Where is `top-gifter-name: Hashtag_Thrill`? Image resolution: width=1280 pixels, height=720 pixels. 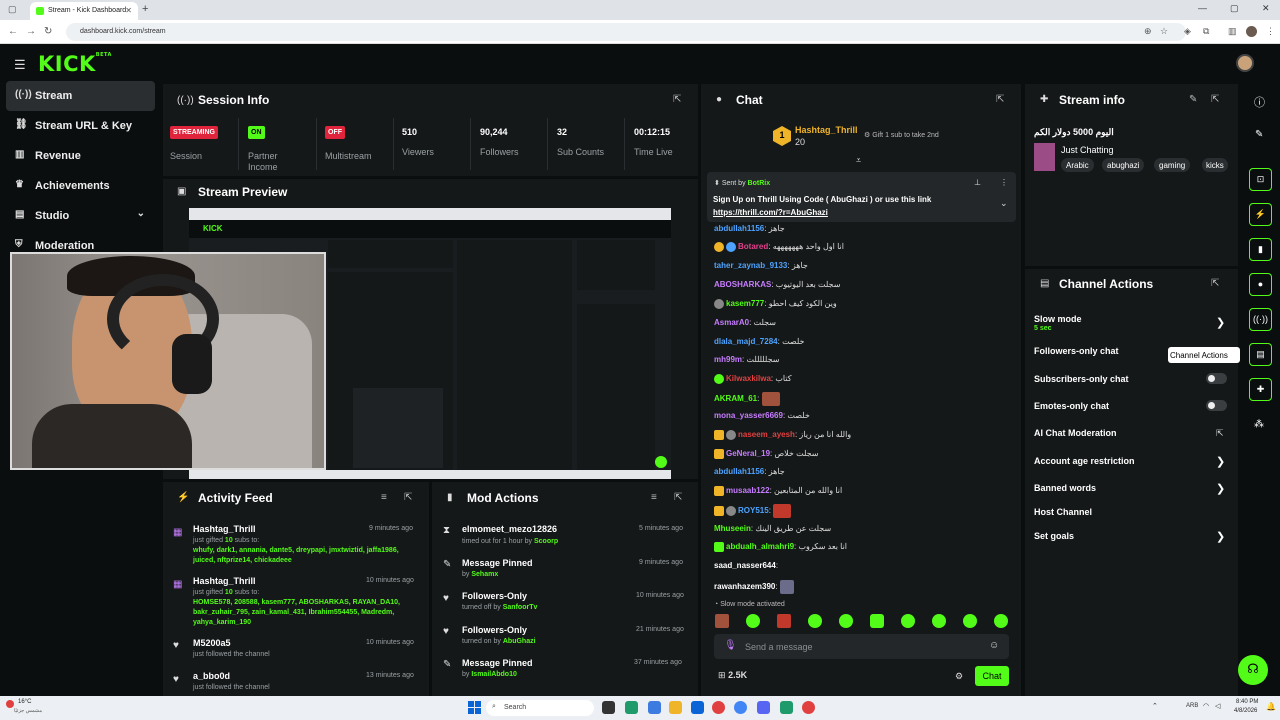
top-gifter-name: Hashtag_Thrill is located at coordinates (826, 130).